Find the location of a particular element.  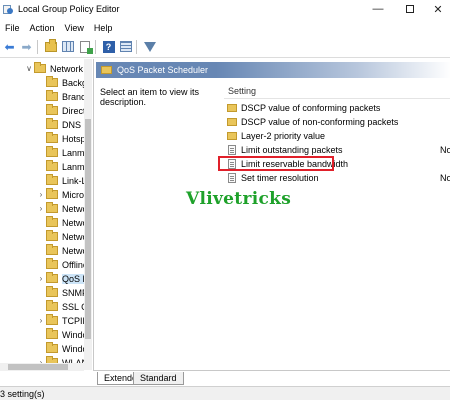

setting-name: Set timer resolution is located at coordinates (280, 178).